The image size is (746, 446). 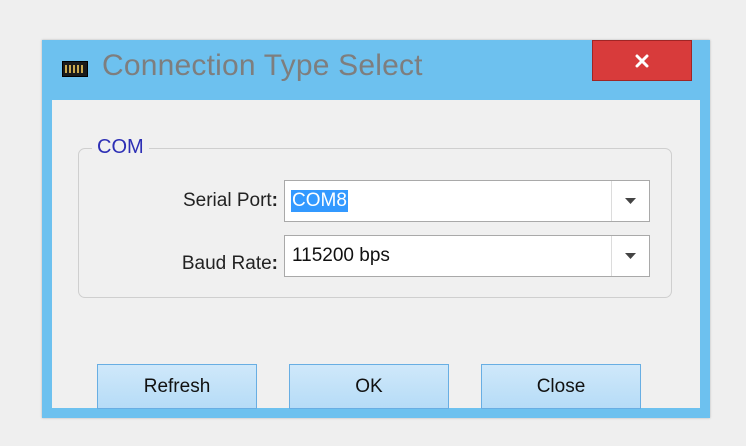 I want to click on baud-rate-label-wrap: Baud Rate:, so click(x=198, y=264).